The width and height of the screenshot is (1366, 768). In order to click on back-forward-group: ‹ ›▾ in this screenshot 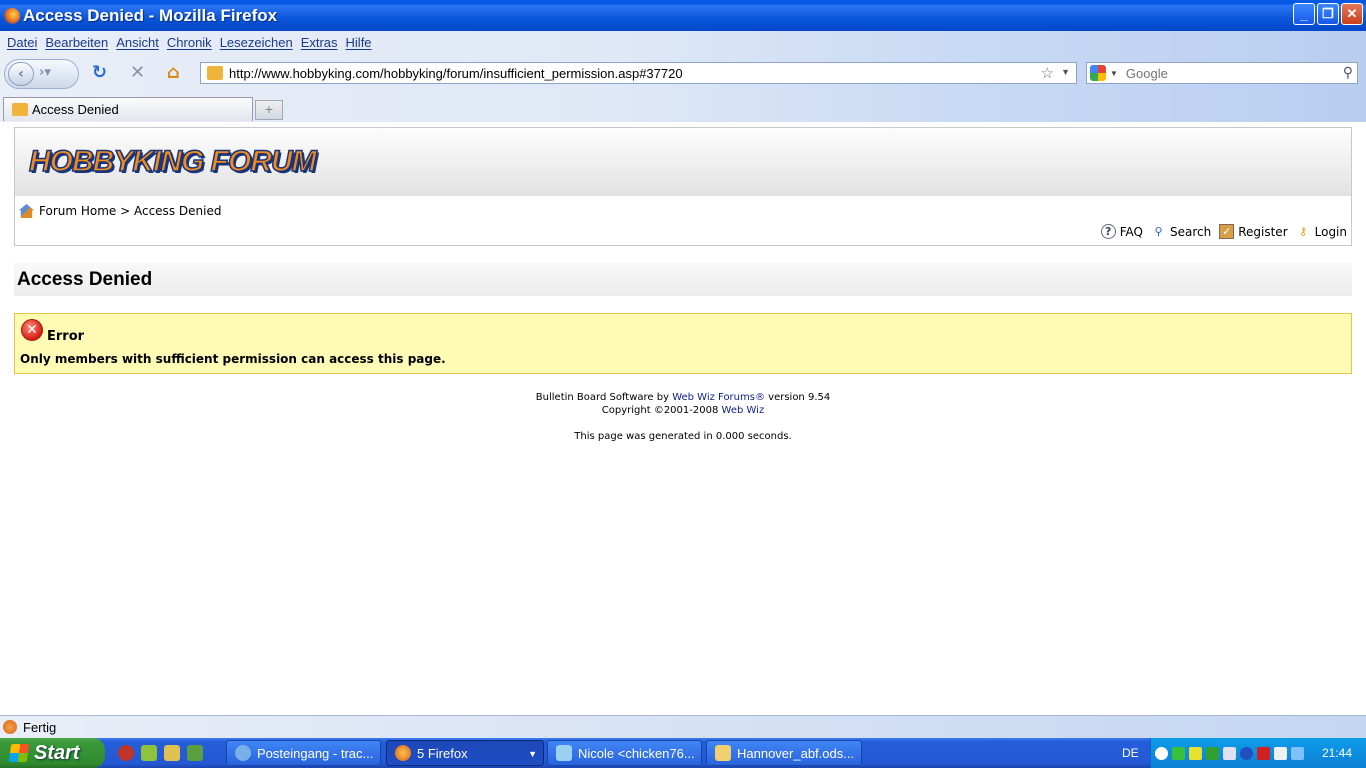, I will do `click(41, 74)`.